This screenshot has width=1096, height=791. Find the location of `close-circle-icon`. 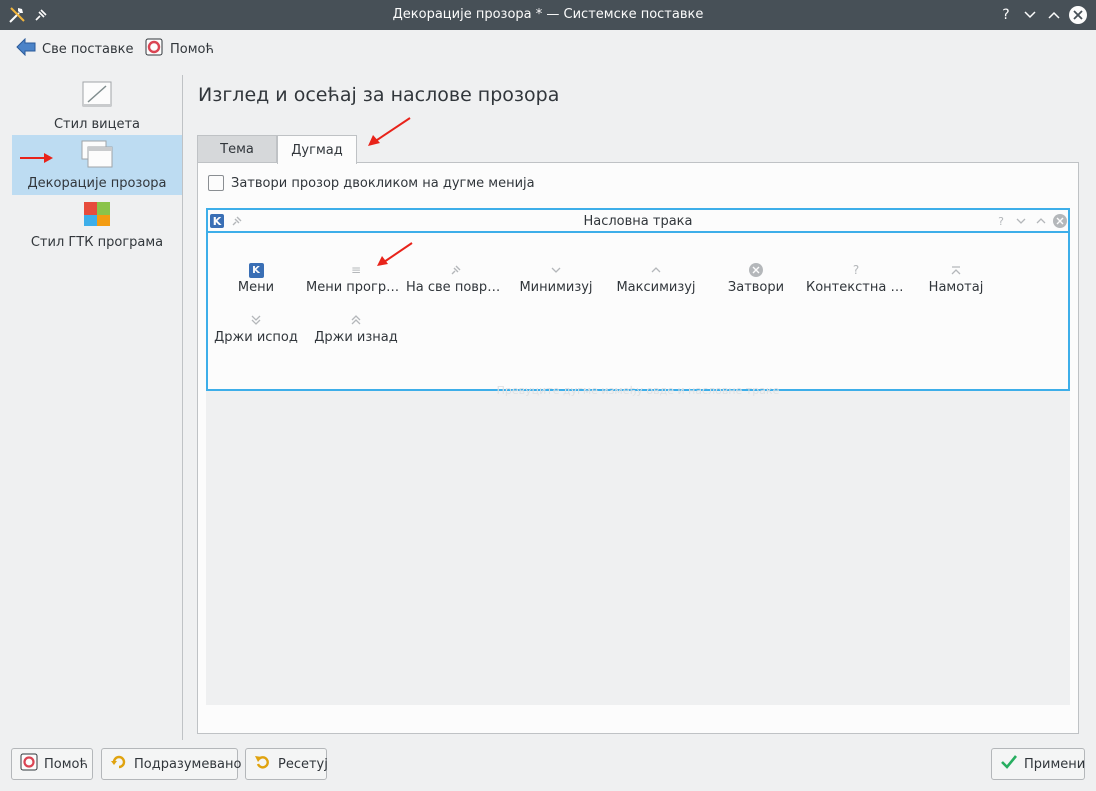

close-circle-icon is located at coordinates (756, 270).